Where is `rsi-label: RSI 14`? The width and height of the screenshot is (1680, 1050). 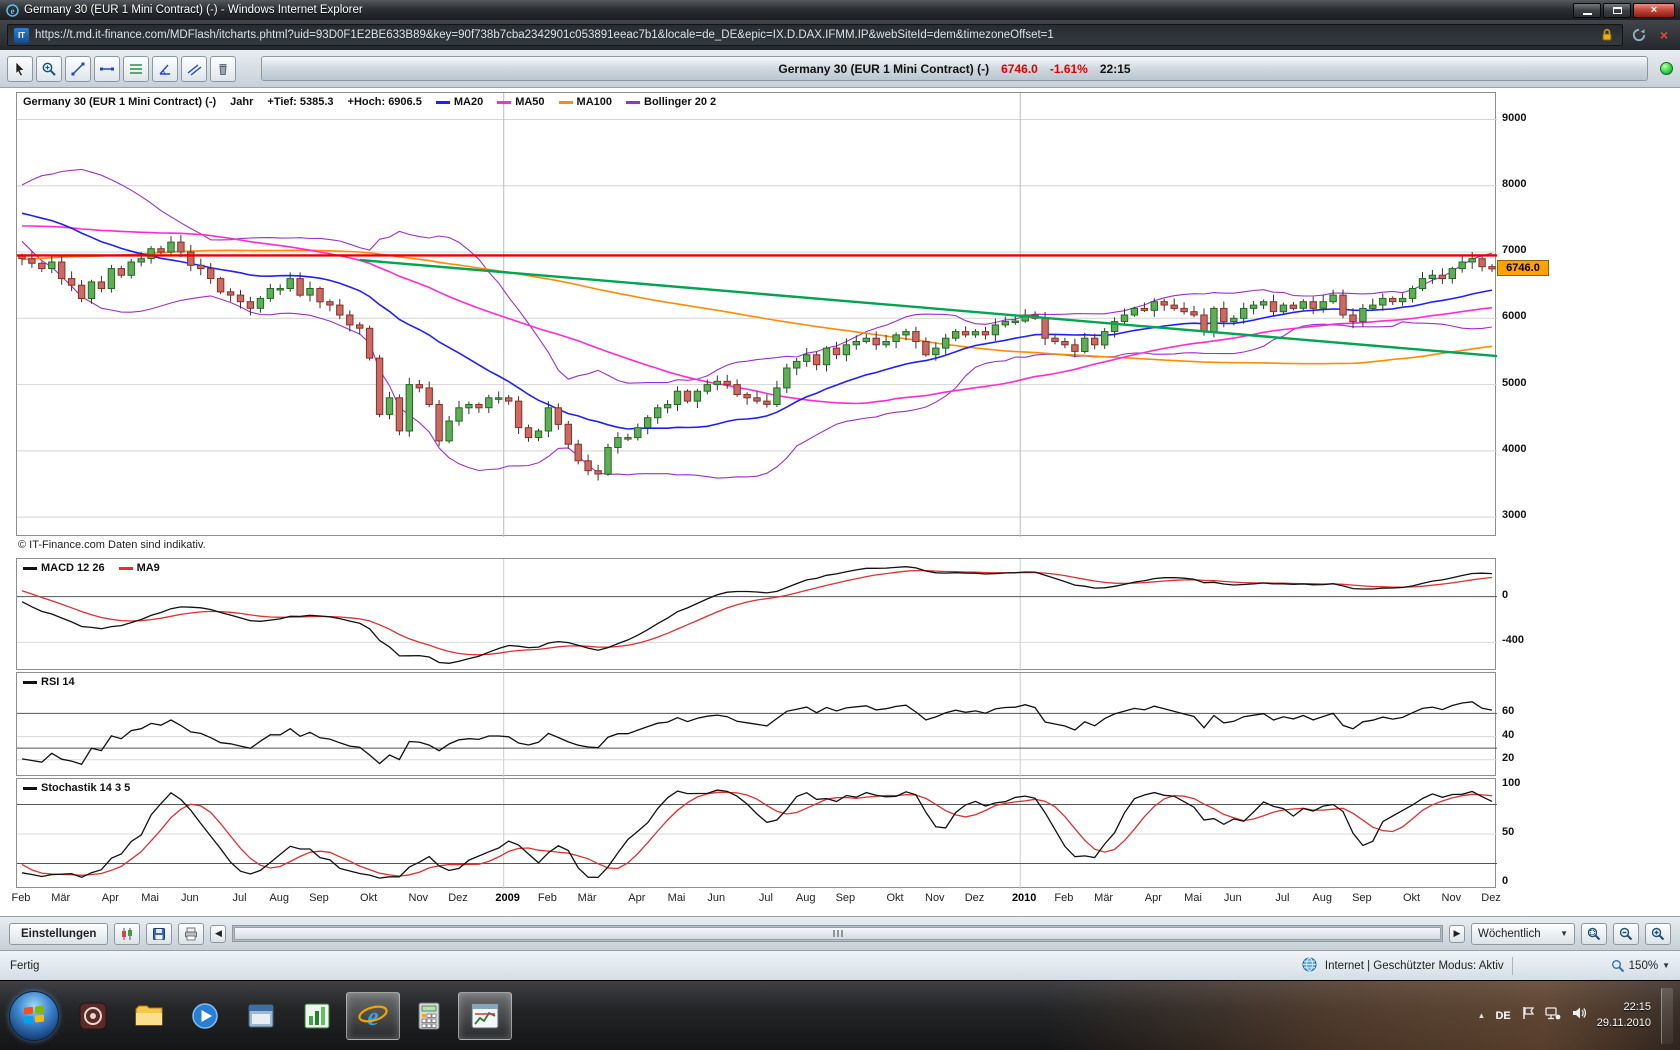
rsi-label: RSI 14 is located at coordinates (58, 682).